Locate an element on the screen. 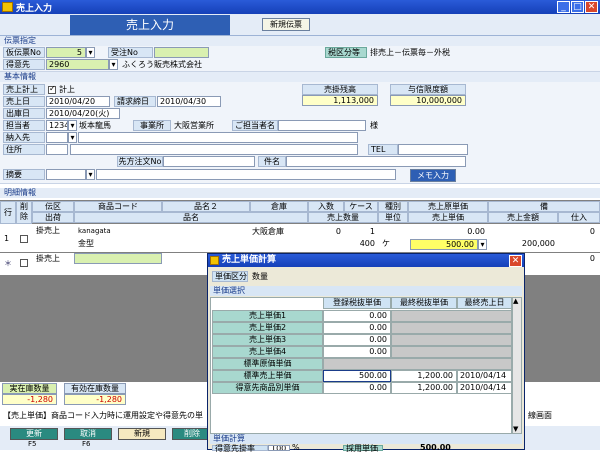  row-new-extra: 0 is located at coordinates (578, 258).